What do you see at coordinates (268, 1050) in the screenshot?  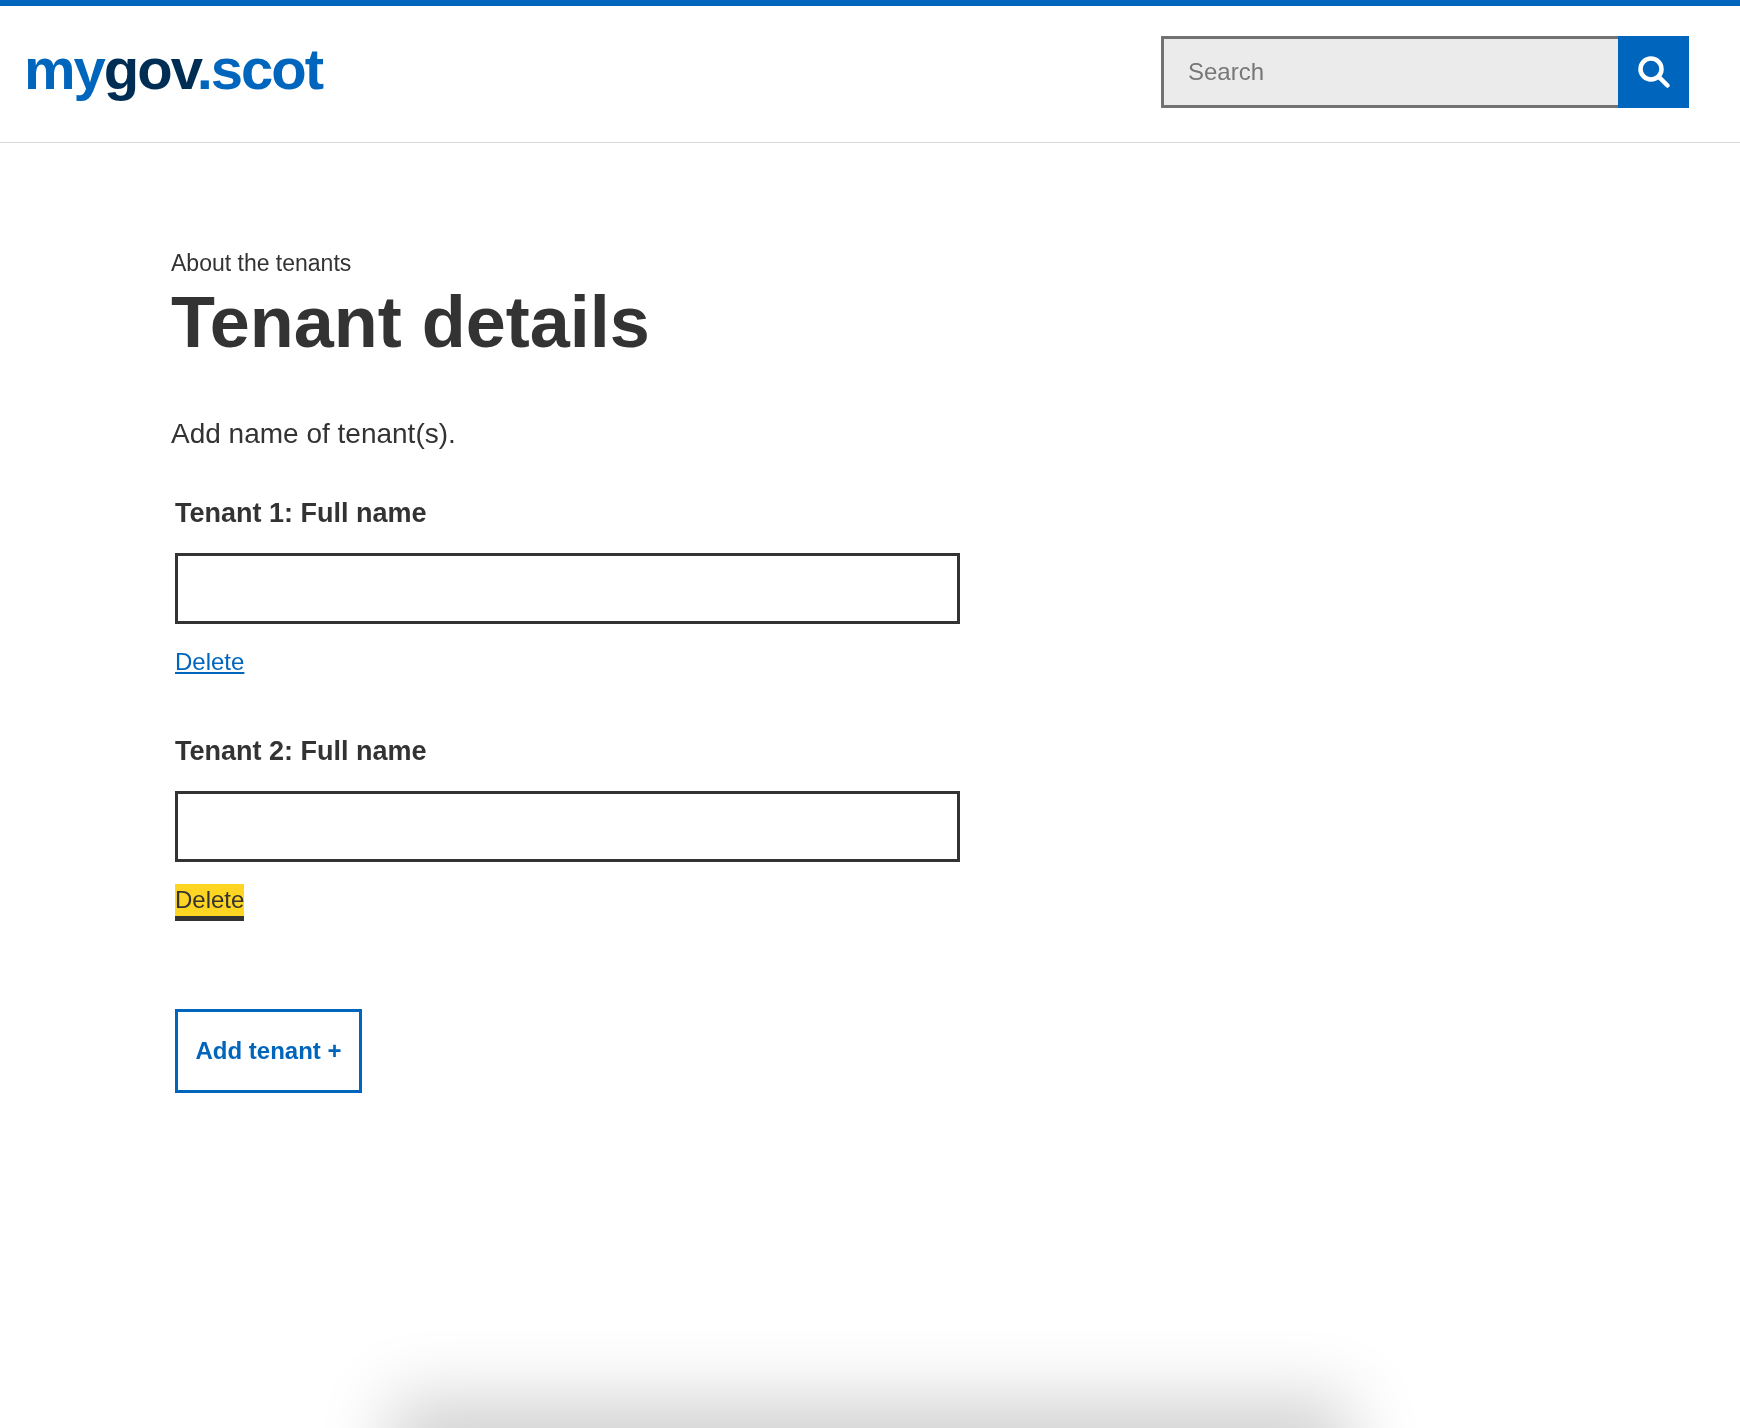 I see `add-tenant-button: Add tenant +` at bounding box center [268, 1050].